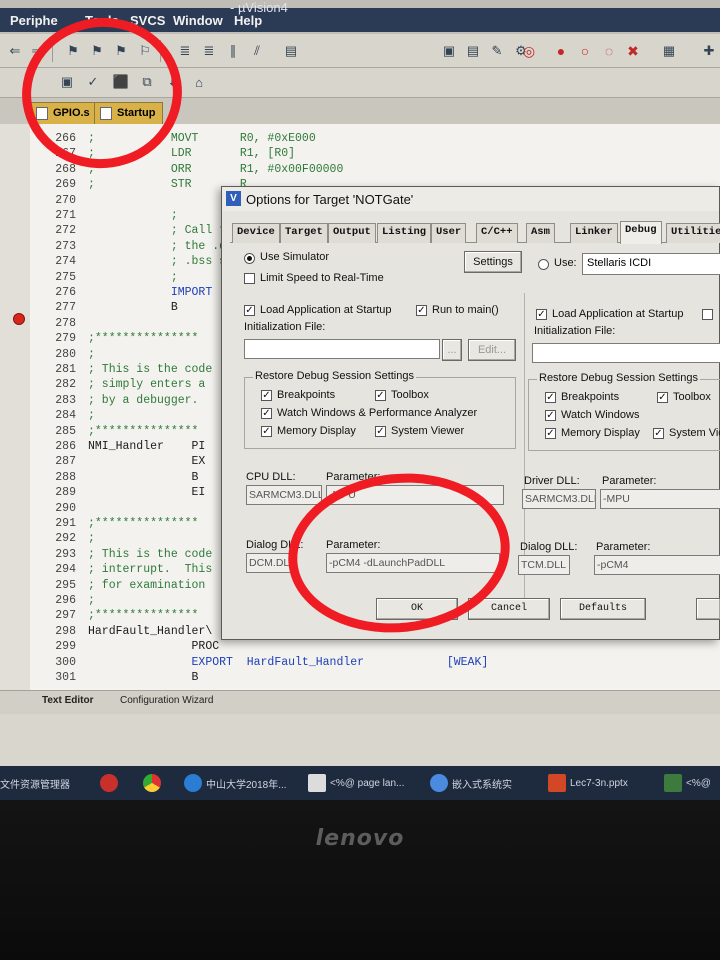  I want to click on dialog-titlebar: V Options for Target 'NOTGate', so click(470, 199).